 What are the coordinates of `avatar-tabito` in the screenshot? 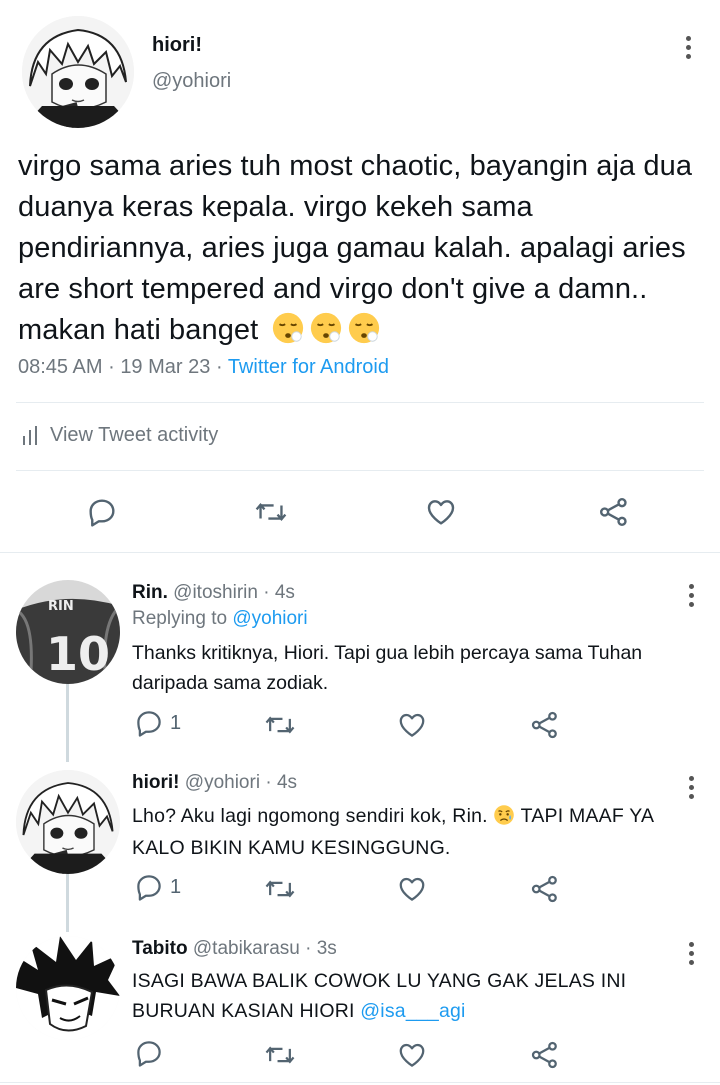 It's located at (68, 988).